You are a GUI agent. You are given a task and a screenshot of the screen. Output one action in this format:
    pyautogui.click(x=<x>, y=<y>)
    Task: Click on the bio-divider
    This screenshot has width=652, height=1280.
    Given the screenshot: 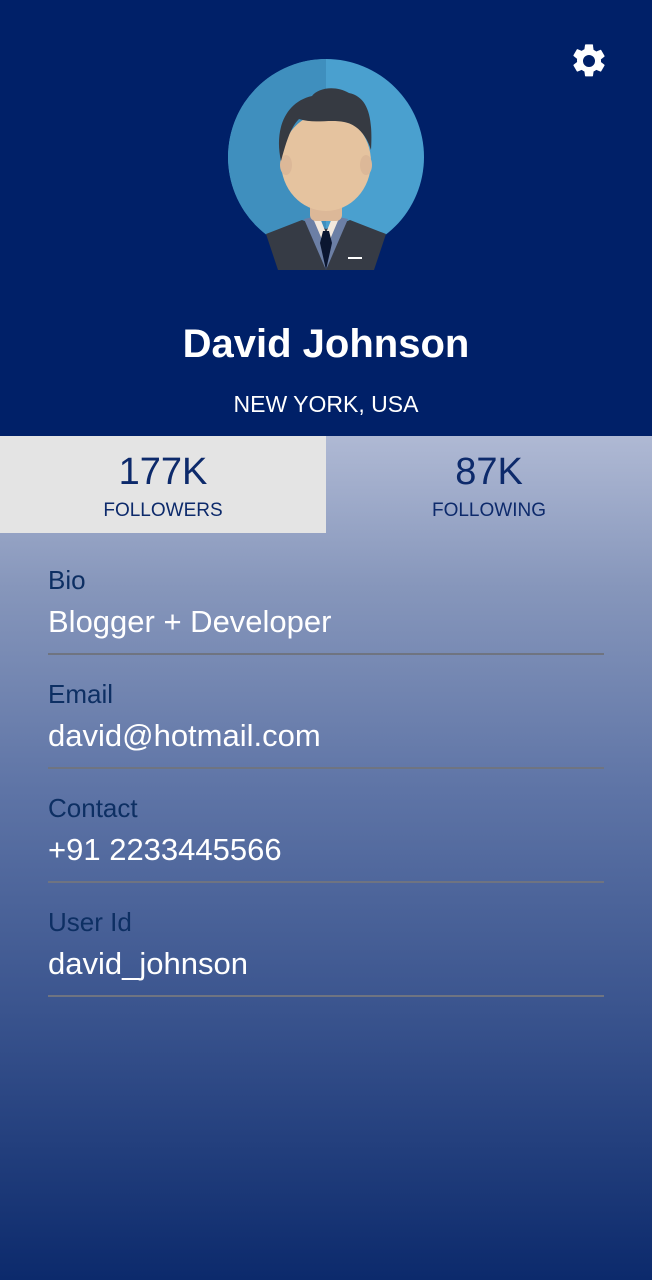 What is the action you would take?
    pyautogui.click(x=326, y=654)
    